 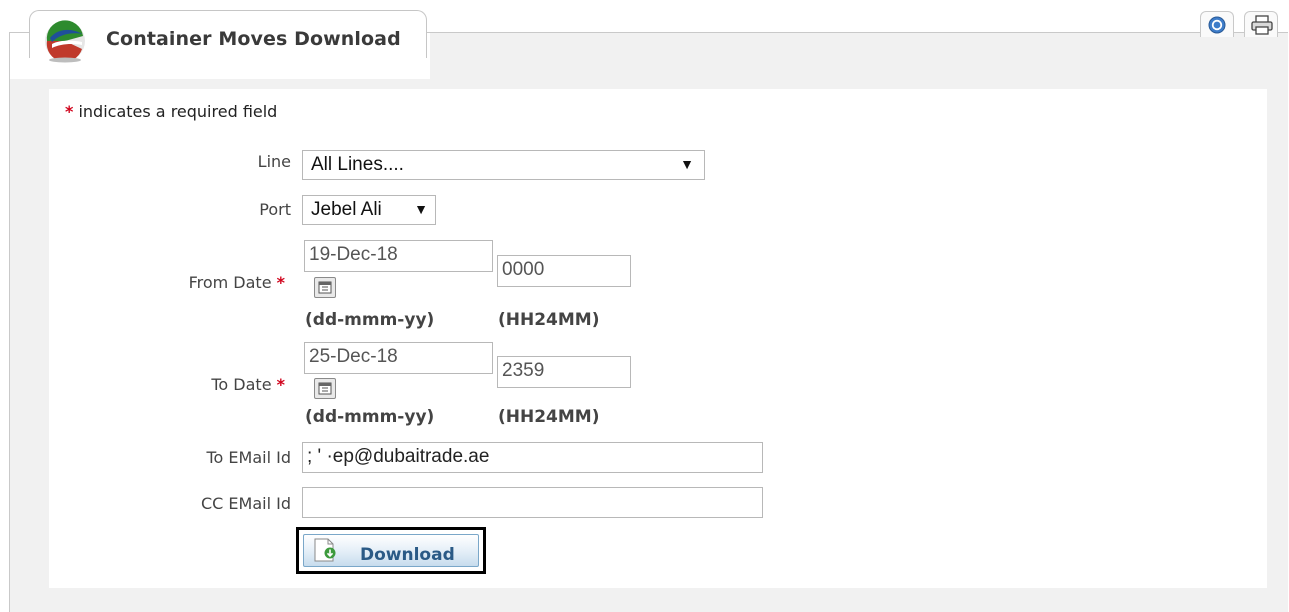 What do you see at coordinates (236, 282) in the screenshot?
I see `from-date-label: From Date *` at bounding box center [236, 282].